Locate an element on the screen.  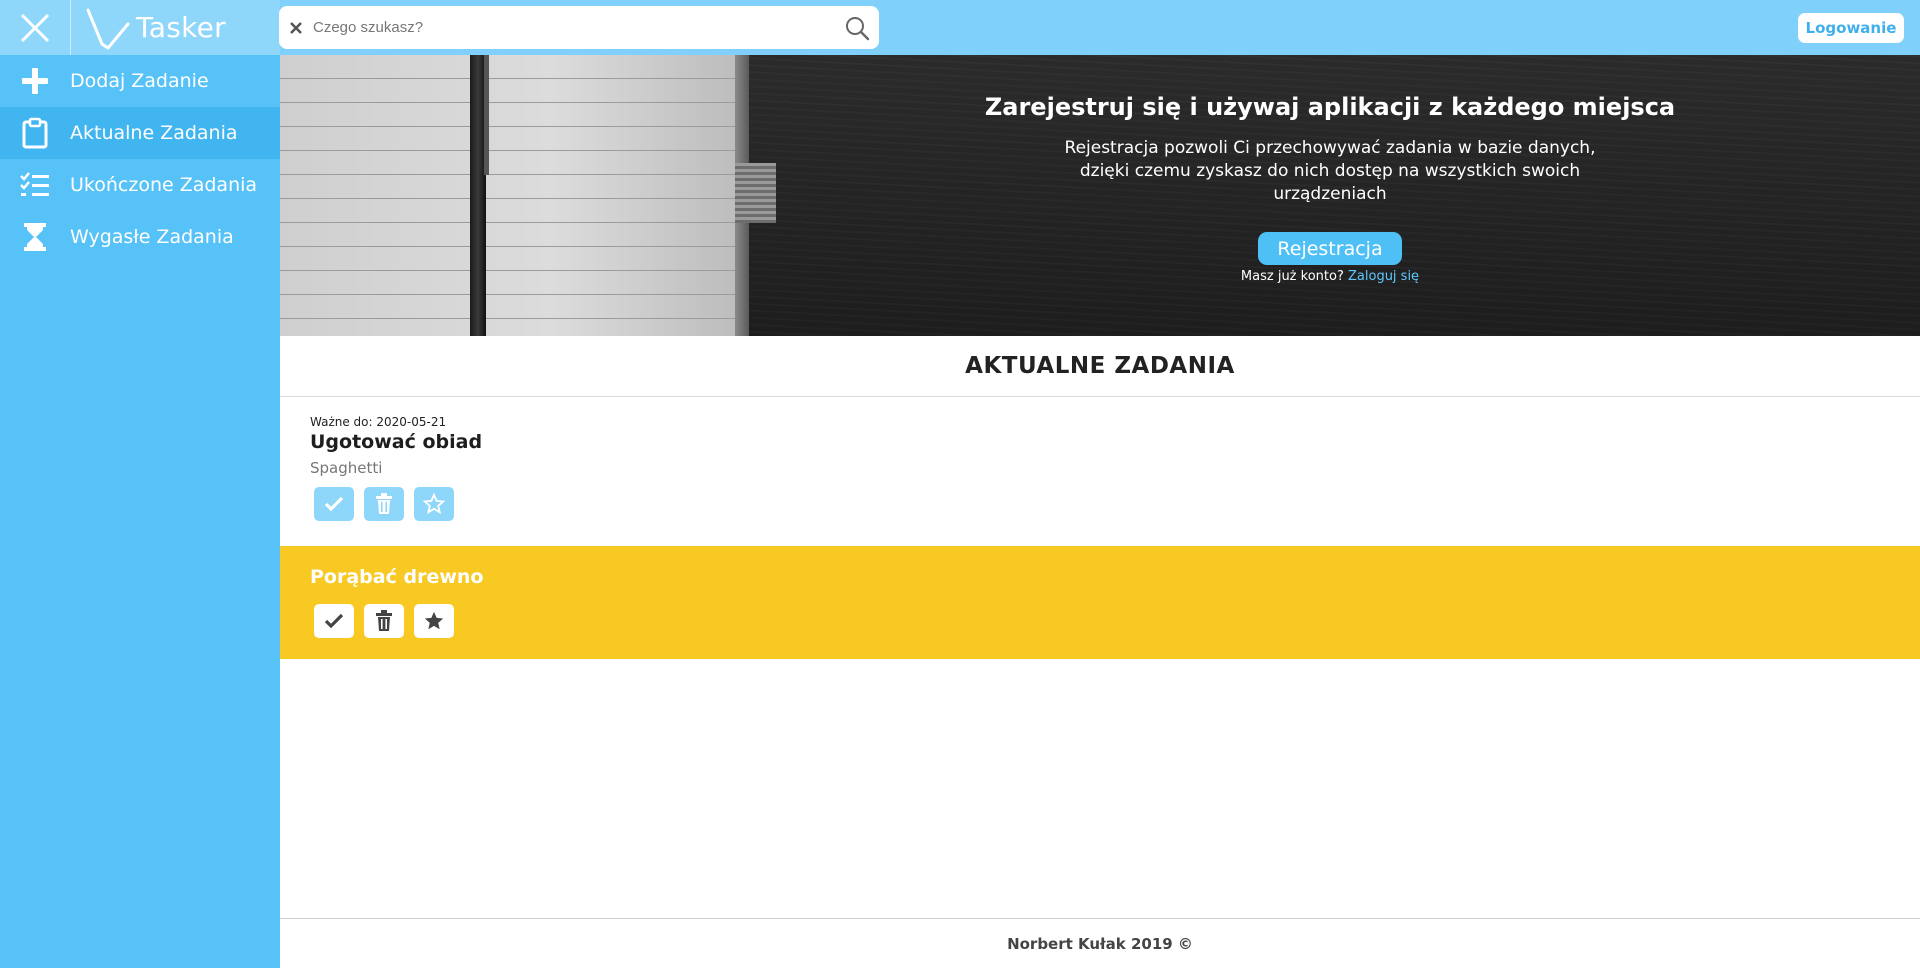
sidebar-item-label: Wygasłe Zadania is located at coordinates (152, 237).